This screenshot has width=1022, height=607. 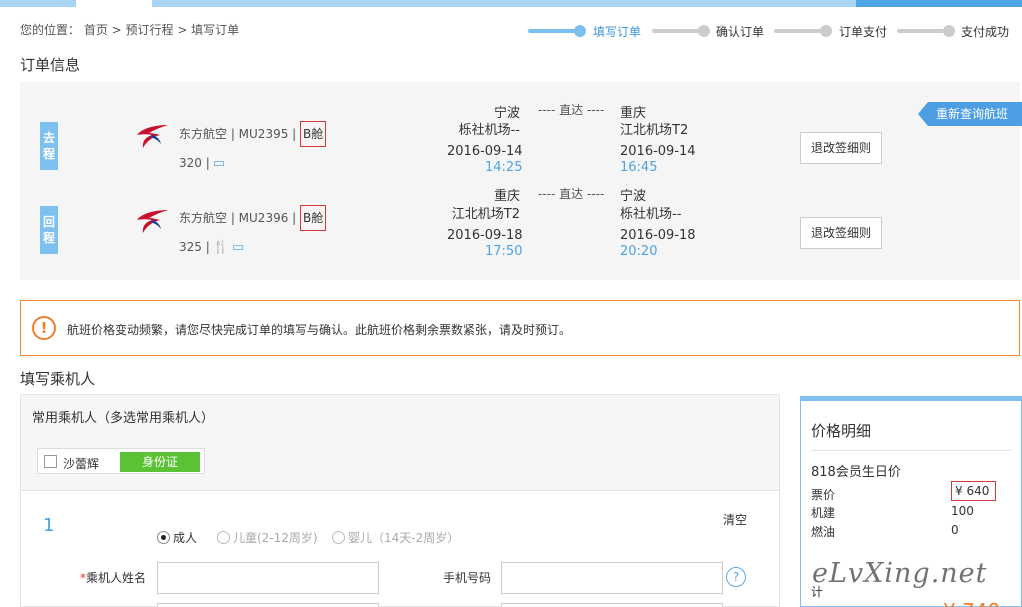 What do you see at coordinates (841, 431) in the screenshot?
I see `price-title: 价格明细` at bounding box center [841, 431].